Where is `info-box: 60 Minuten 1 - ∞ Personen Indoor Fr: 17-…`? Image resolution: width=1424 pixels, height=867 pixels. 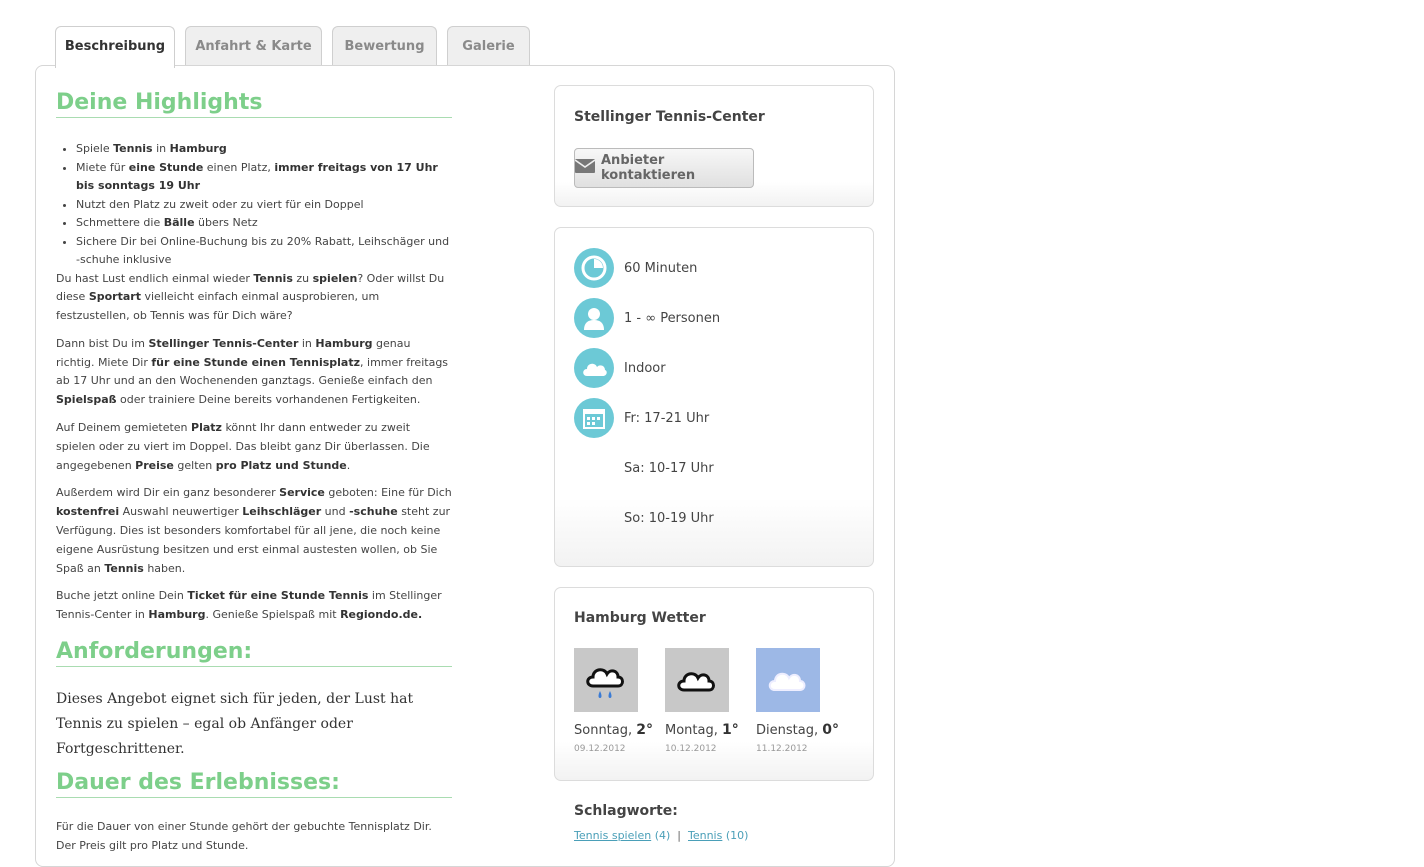 info-box: 60 Minuten 1 - ∞ Personen Indoor Fr: 17-… is located at coordinates (714, 397).